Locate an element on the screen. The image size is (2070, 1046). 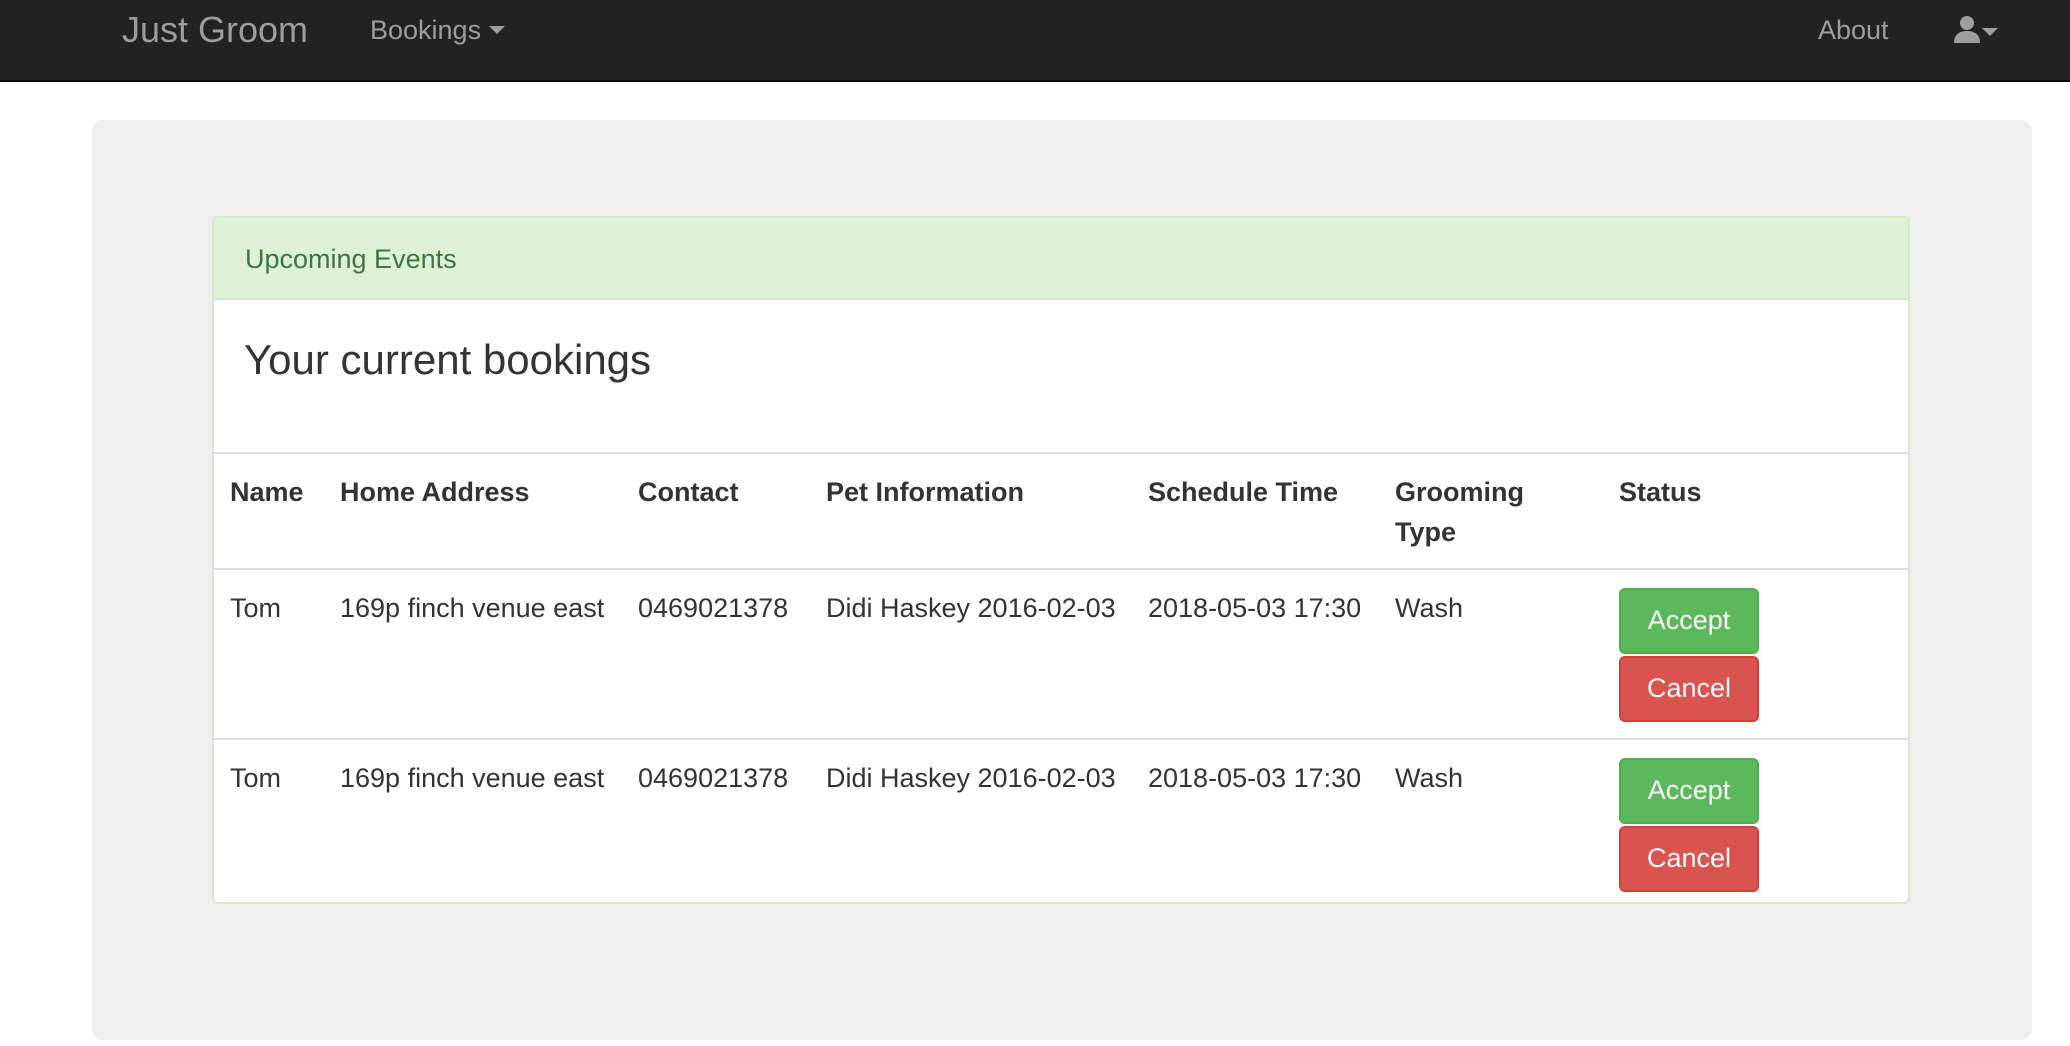
user-menu-dropdown is located at coordinates (1979, 30).